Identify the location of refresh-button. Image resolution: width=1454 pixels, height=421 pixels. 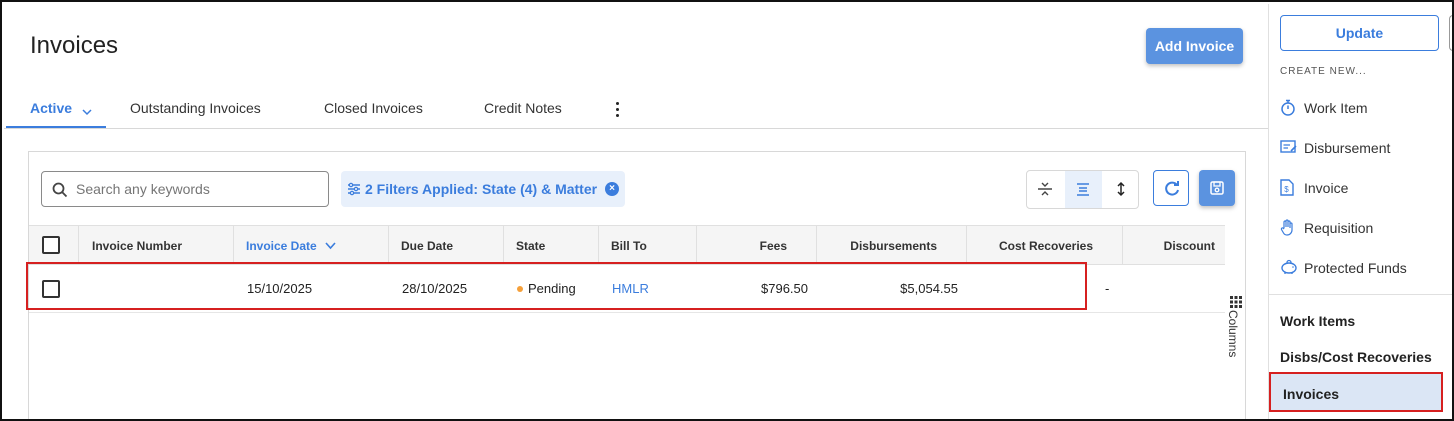
(1171, 188).